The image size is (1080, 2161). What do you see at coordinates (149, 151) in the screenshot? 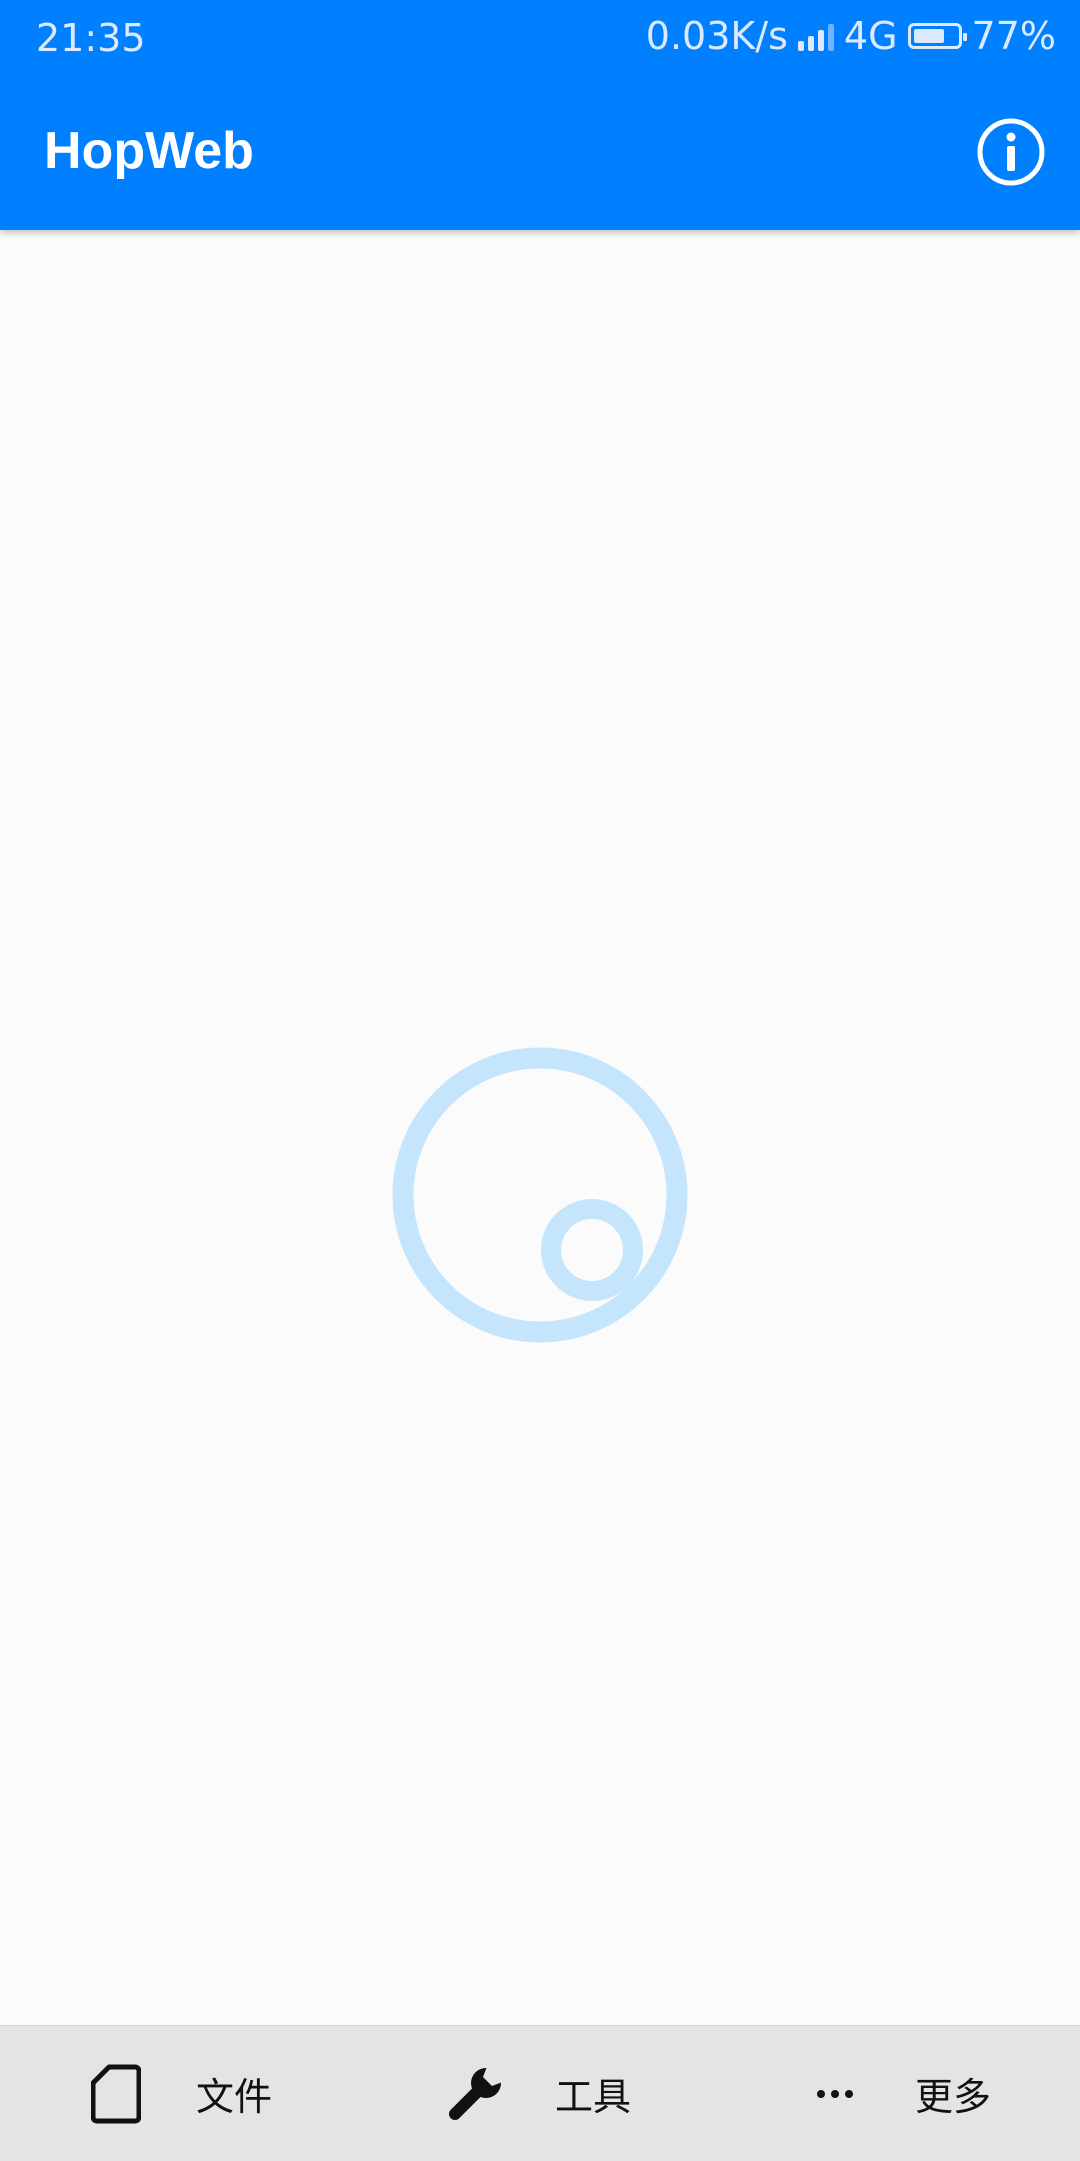
I see `app-title: HopWeb` at bounding box center [149, 151].